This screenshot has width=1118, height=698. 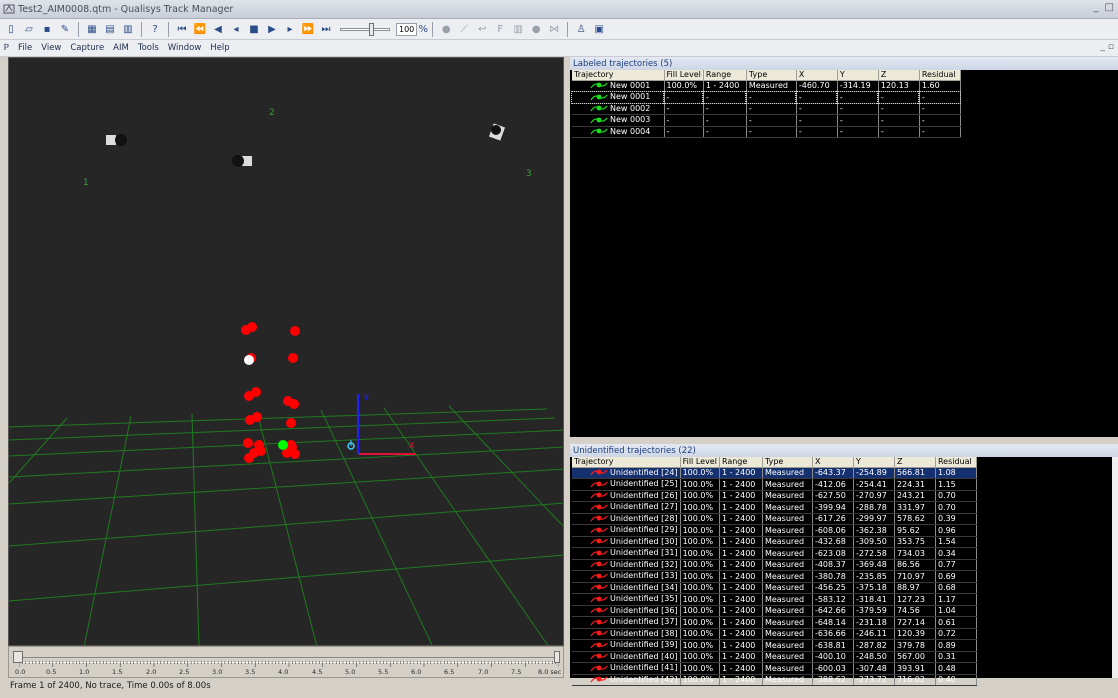 I want to click on curve-icon: ↩, so click(x=482, y=29).